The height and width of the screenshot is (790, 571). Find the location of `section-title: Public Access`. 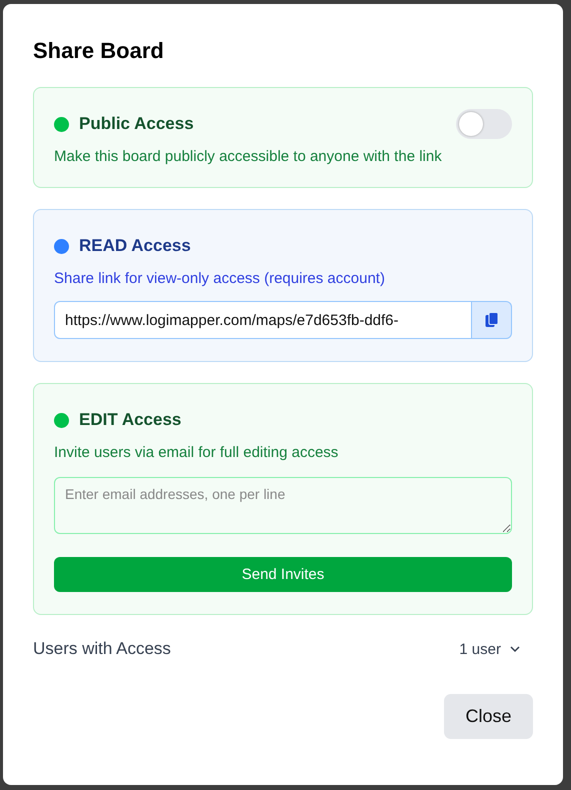

section-title: Public Access is located at coordinates (137, 124).